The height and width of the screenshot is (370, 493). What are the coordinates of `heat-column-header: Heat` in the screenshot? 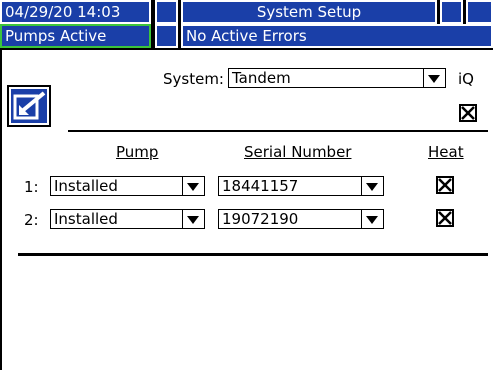 It's located at (446, 152).